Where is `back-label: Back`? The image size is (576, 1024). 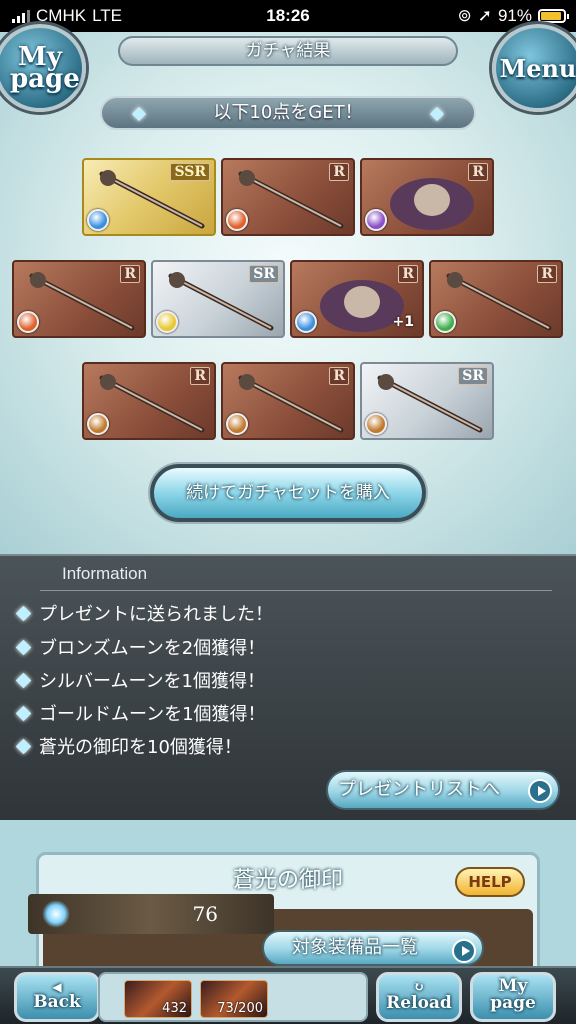 back-label: Back is located at coordinates (57, 1002).